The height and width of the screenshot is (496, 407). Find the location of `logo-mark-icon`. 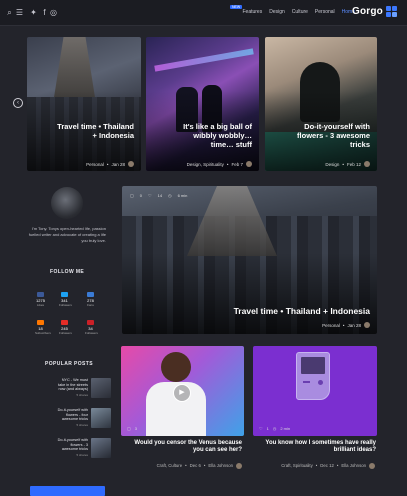

logo-mark-icon is located at coordinates (391, 11).